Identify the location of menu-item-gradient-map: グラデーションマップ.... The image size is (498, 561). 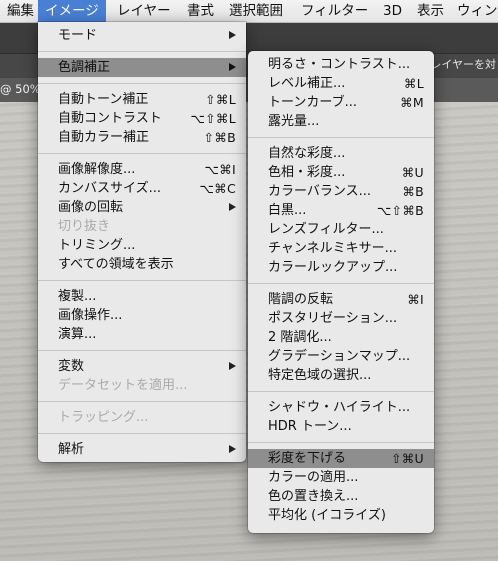
(341, 356).